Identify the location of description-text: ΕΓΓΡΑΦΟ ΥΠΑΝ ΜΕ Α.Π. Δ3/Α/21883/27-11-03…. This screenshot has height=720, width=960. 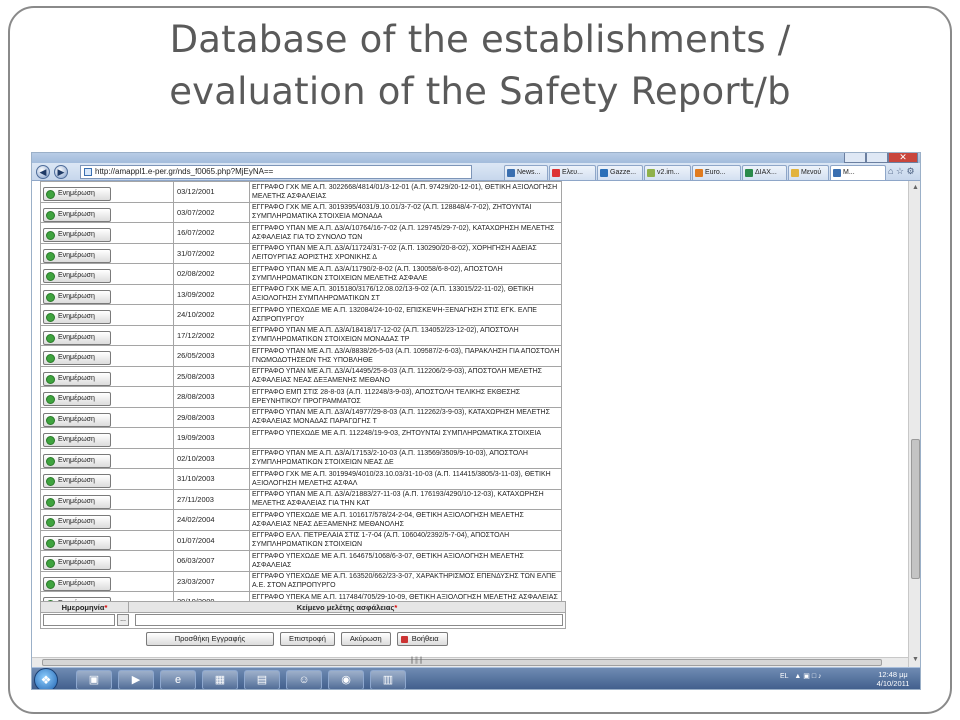
(398, 499).